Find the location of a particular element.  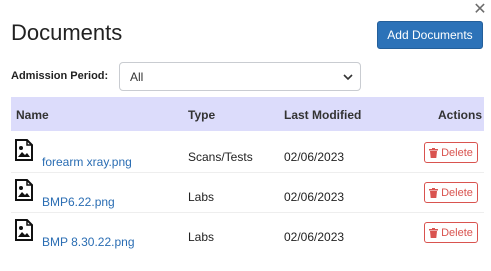

table-row: BMP 8.30.22.png Labs 02/06/2023 Delete is located at coordinates (247, 239).